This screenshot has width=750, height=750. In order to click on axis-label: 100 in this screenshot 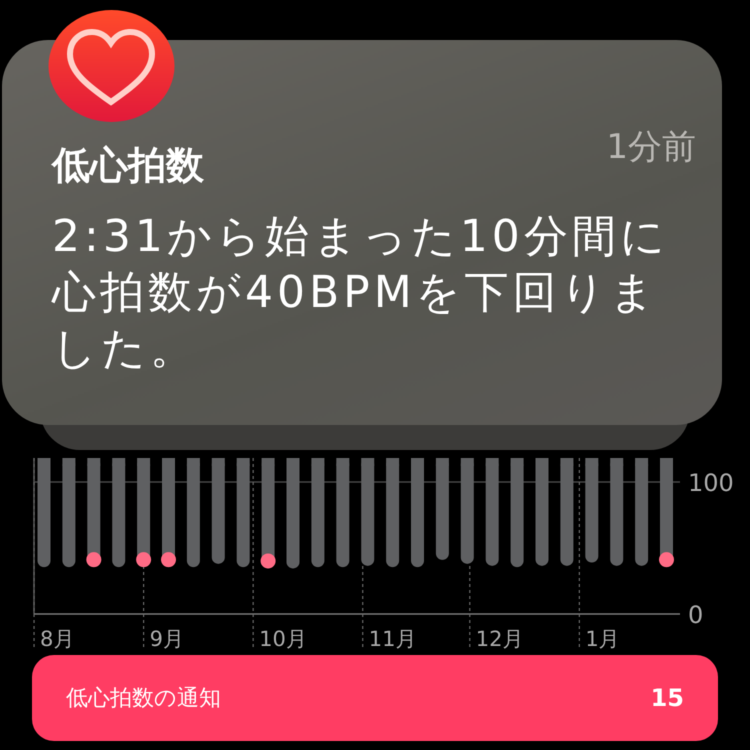, I will do `click(711, 483)`.